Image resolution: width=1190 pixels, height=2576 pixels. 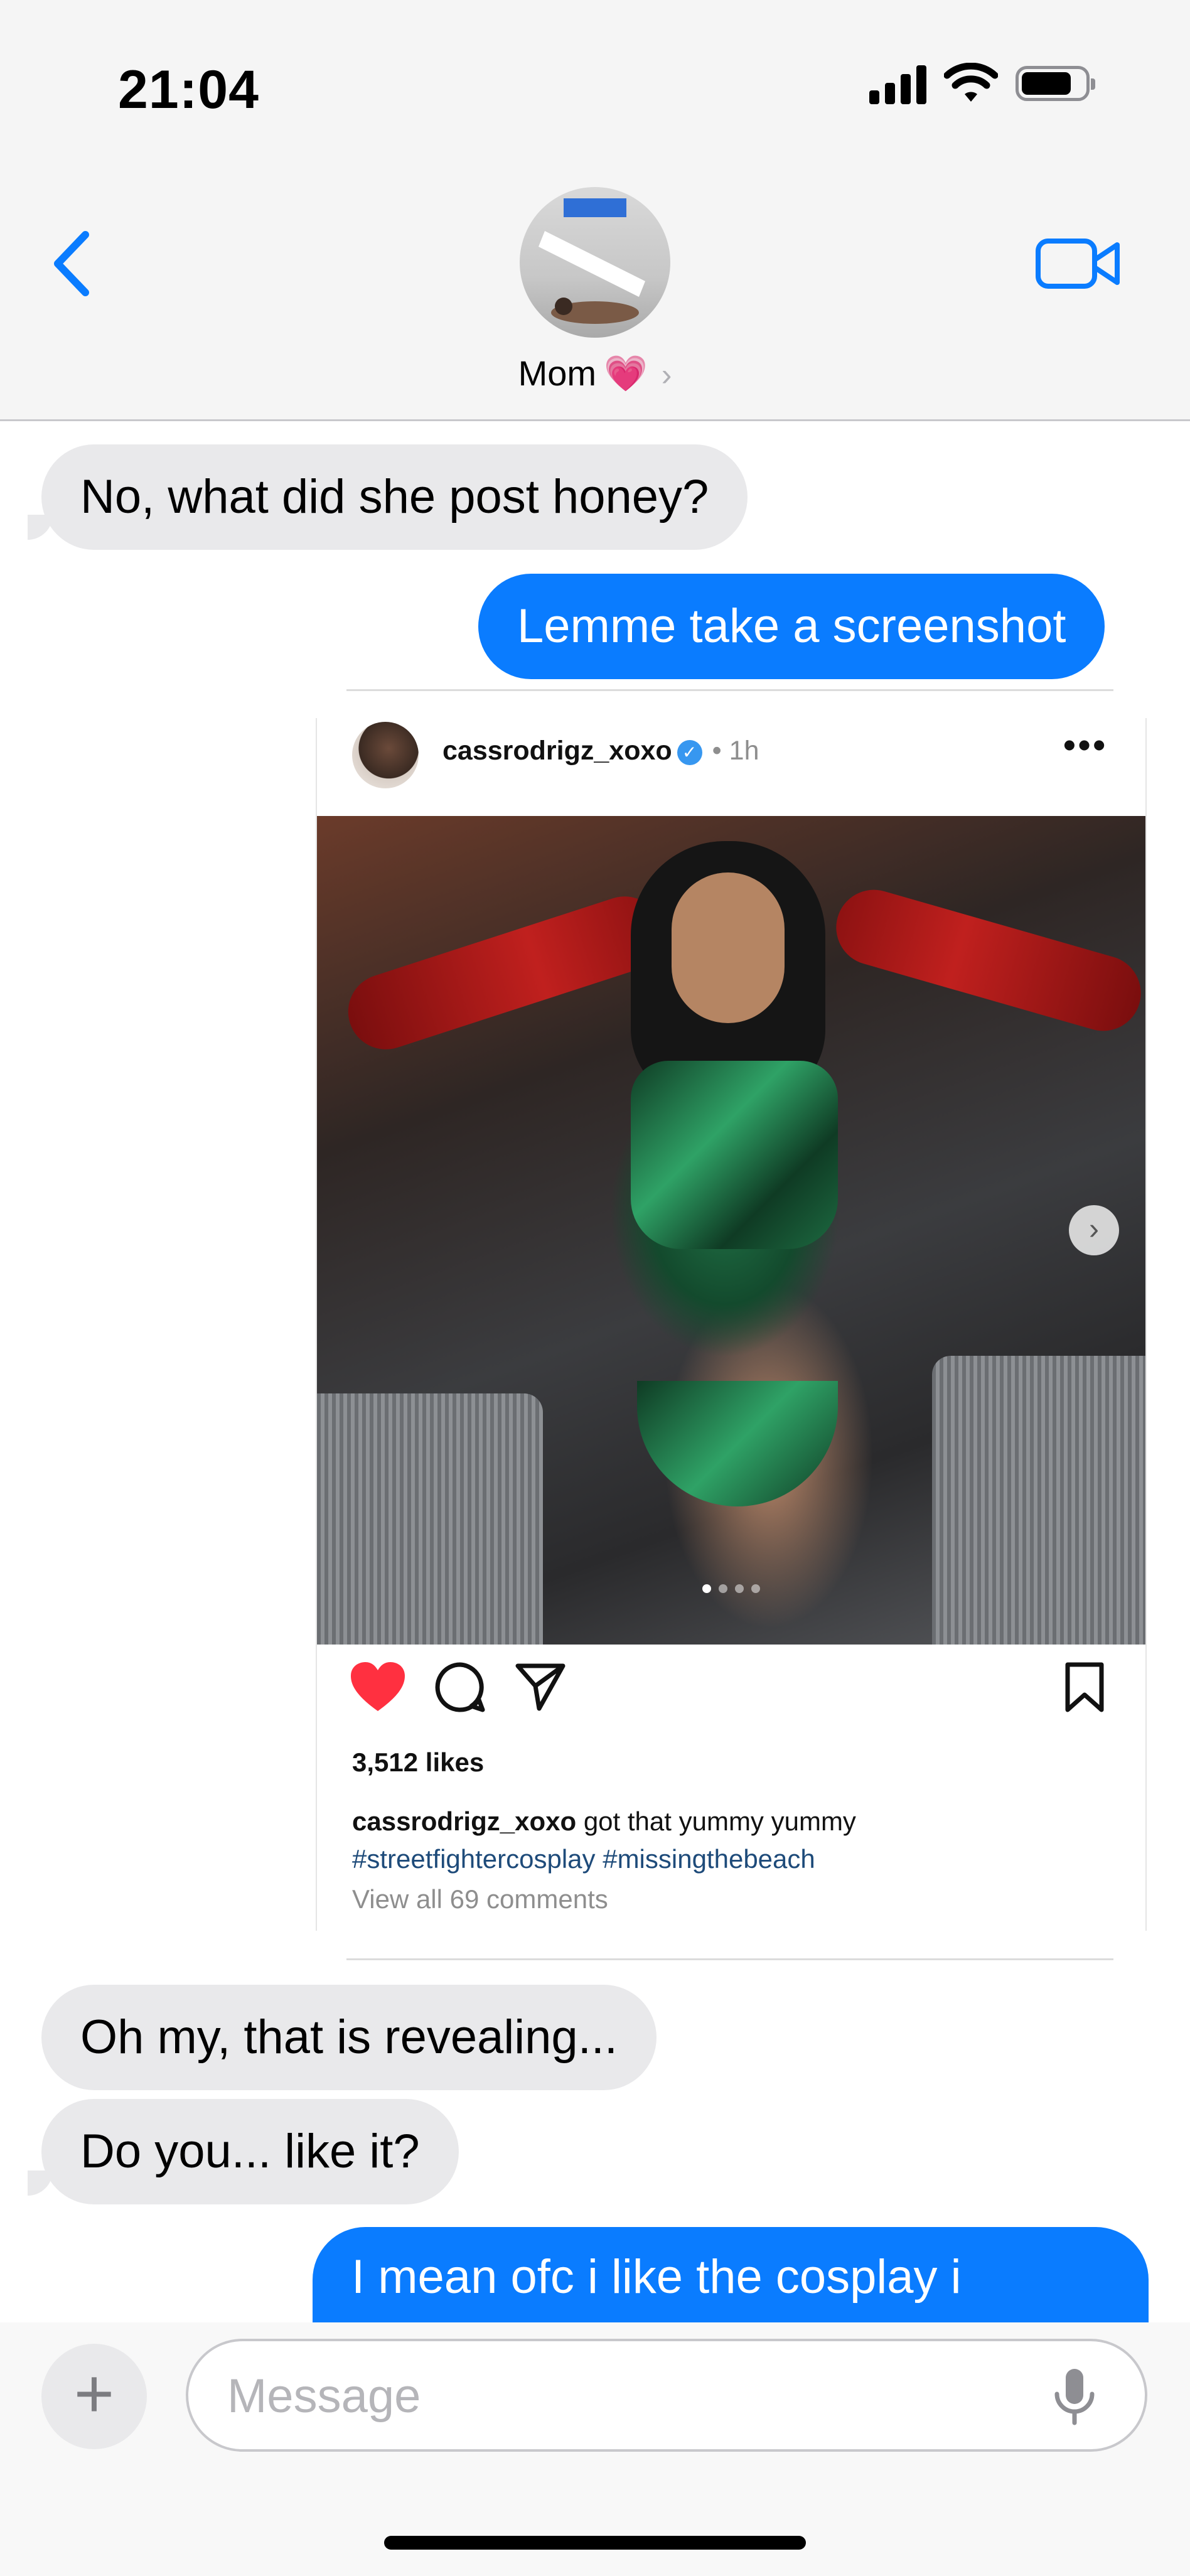 I want to click on post-username: cassrodrigz_xoxo, so click(x=557, y=751).